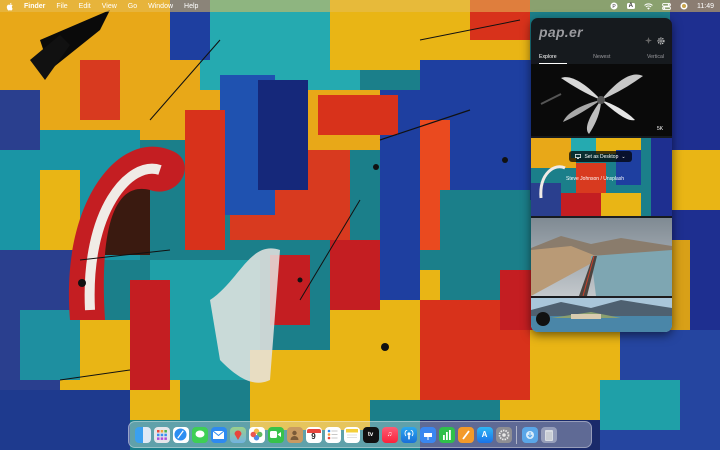 The width and height of the screenshot is (720, 450). I want to click on dock-keynote-icon, so click(427, 434).